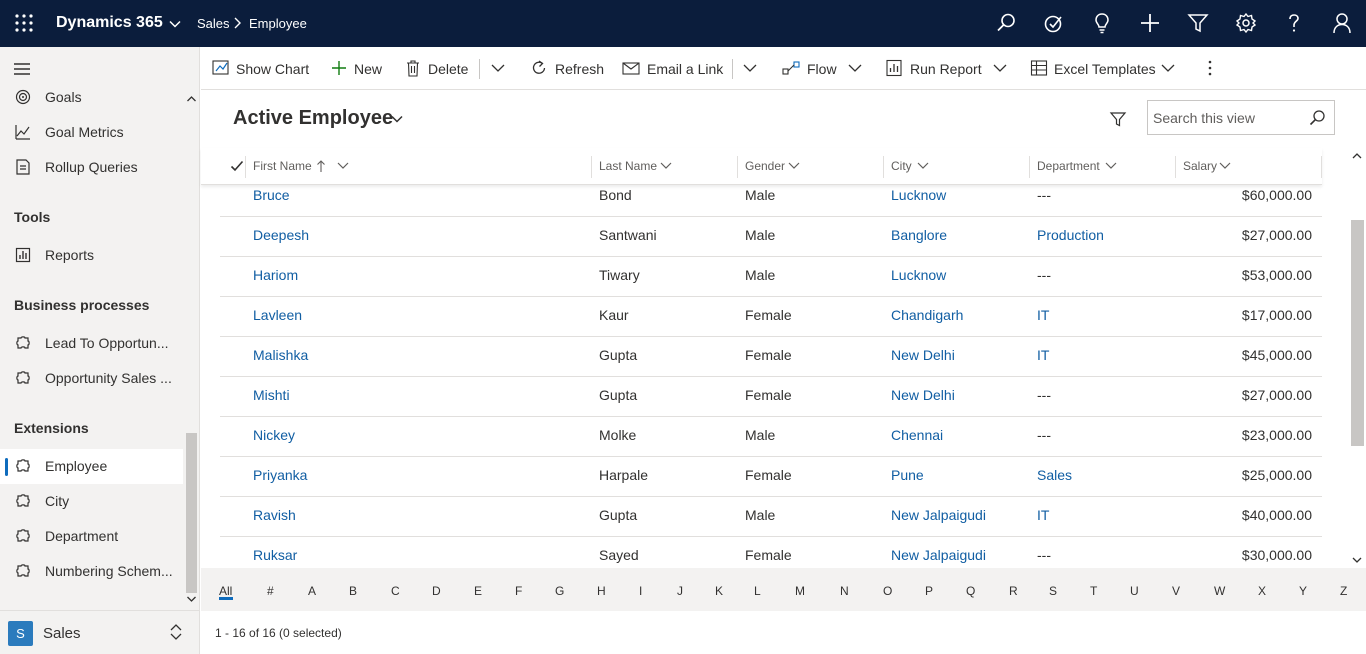 The width and height of the screenshot is (1366, 654). I want to click on jump-k: K, so click(719, 591).